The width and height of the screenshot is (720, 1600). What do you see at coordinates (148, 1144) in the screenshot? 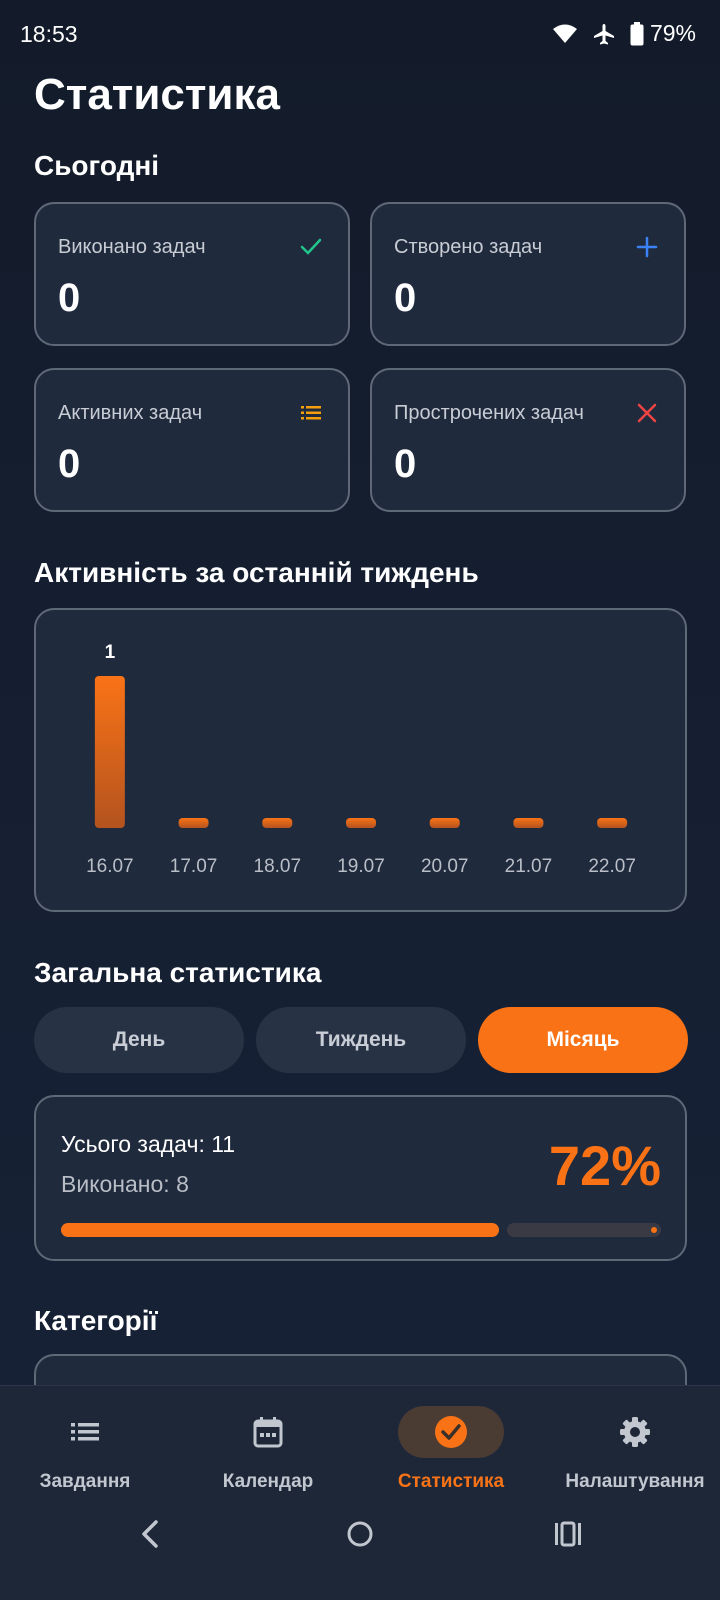
I see `total-tasks: Усього задач: 11` at bounding box center [148, 1144].